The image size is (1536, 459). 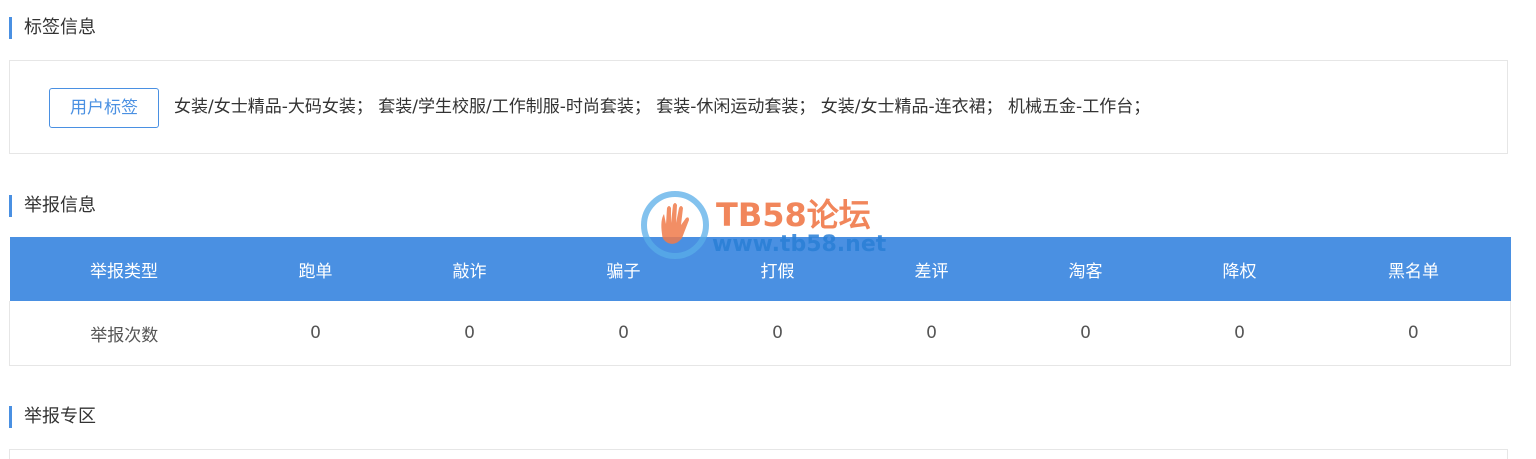 I want to click on count-blacklist: 0, so click(x=1413, y=333).